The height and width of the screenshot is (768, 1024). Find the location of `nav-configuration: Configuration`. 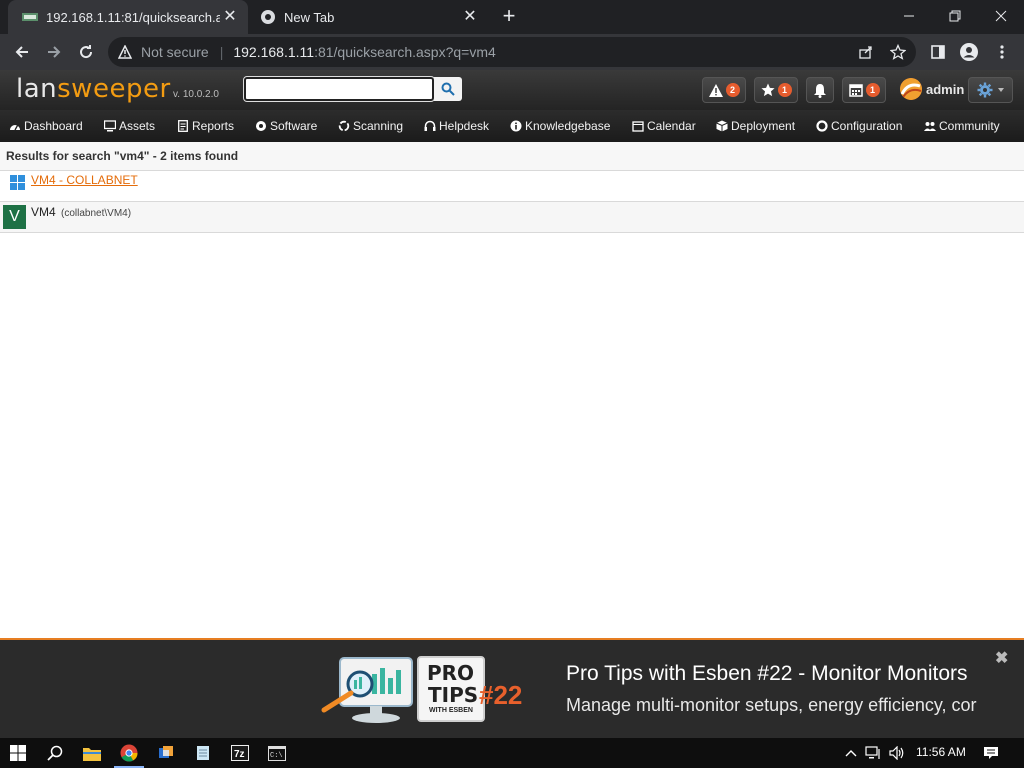

nav-configuration: Configuration is located at coordinates (859, 126).